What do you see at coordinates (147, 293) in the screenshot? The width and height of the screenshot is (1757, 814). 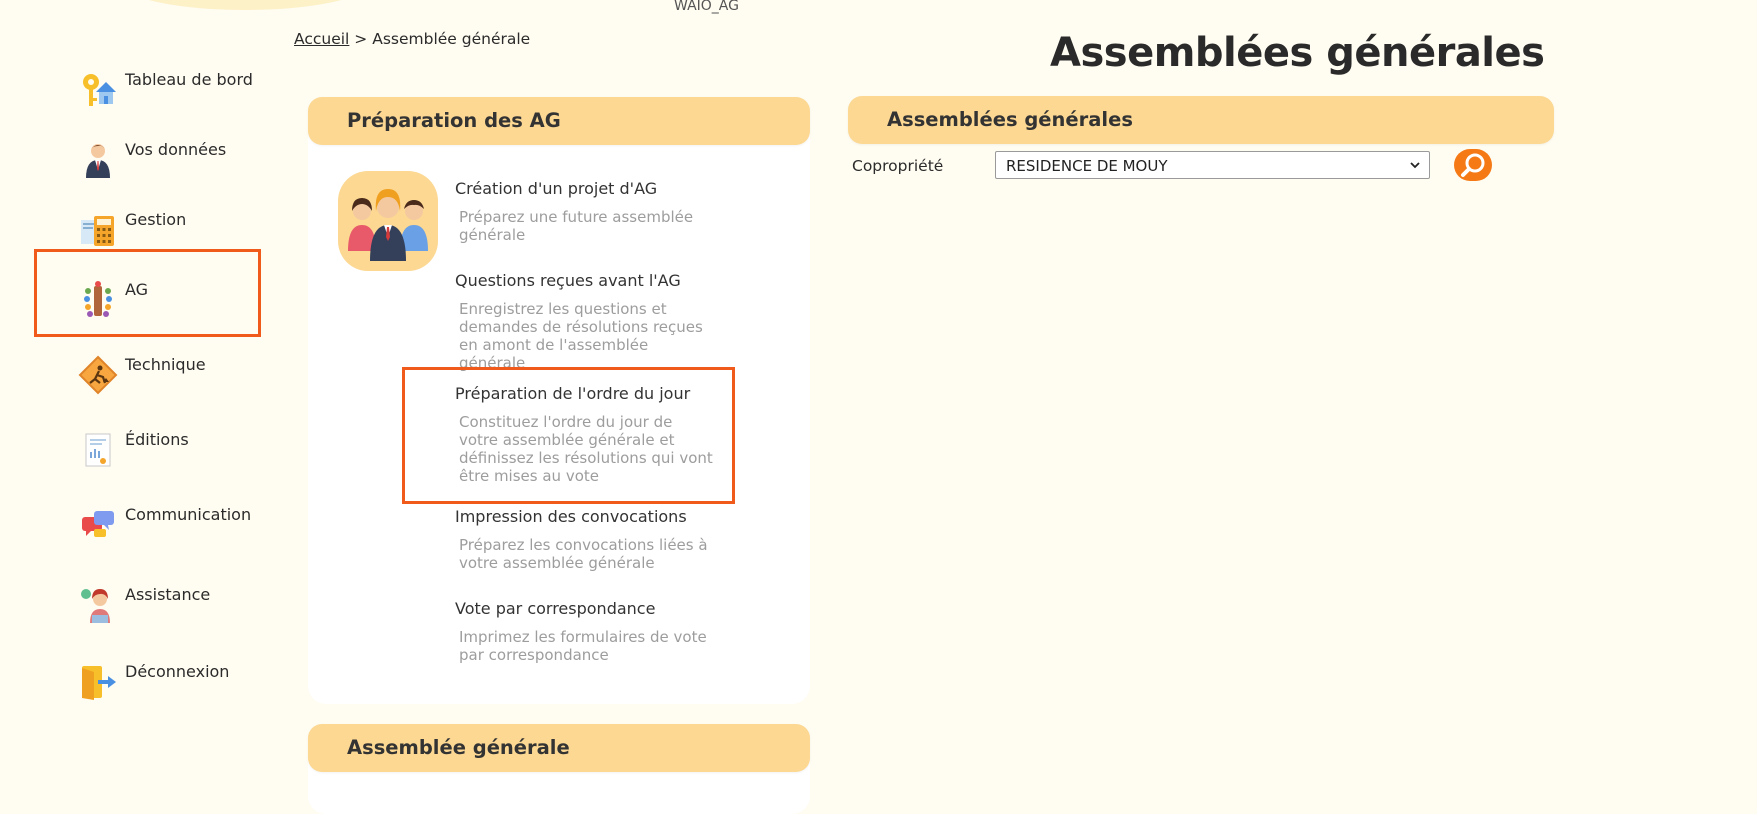 I see `highlight-ag` at bounding box center [147, 293].